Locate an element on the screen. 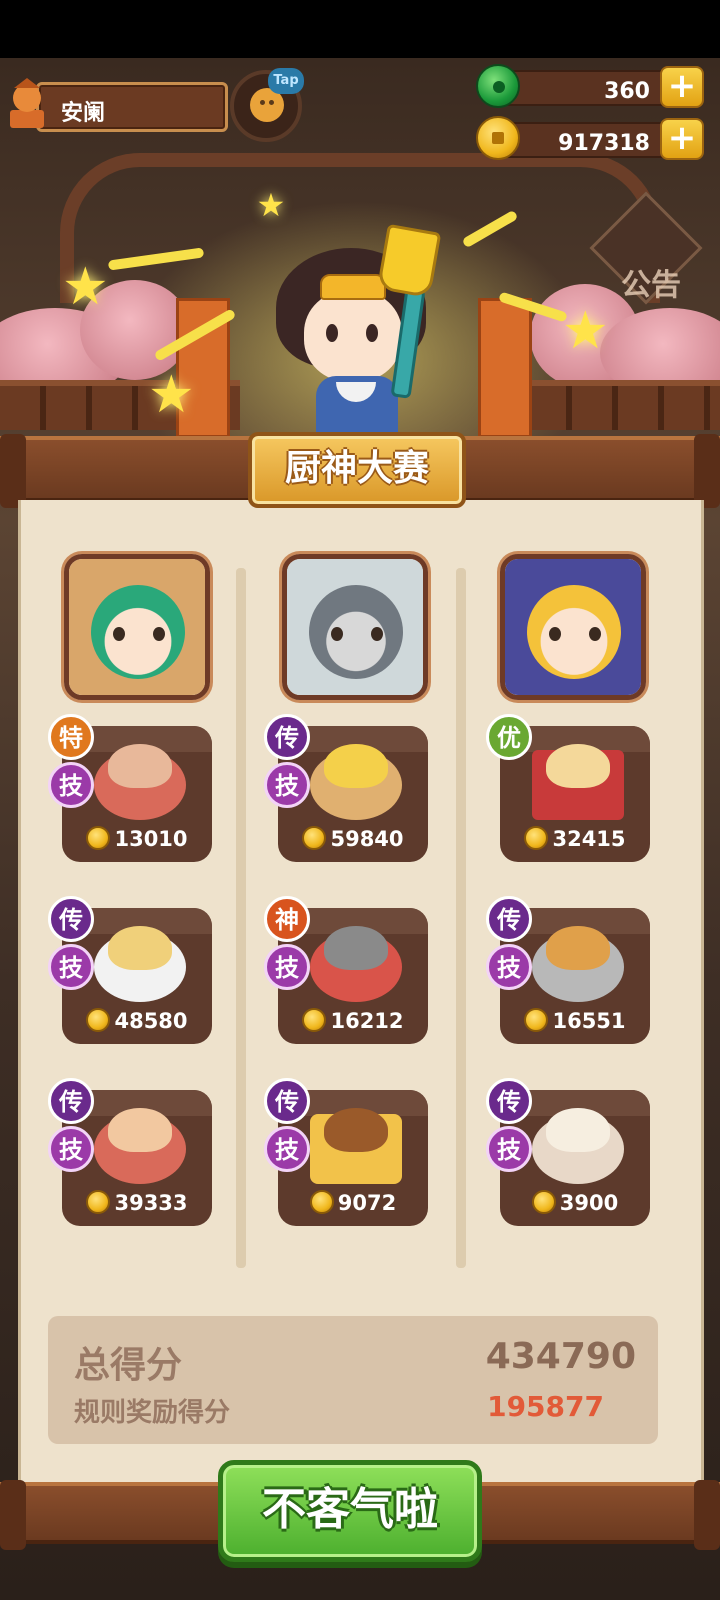 This screenshot has width=720, height=1600. dish-price: 59840 is located at coordinates (353, 838).